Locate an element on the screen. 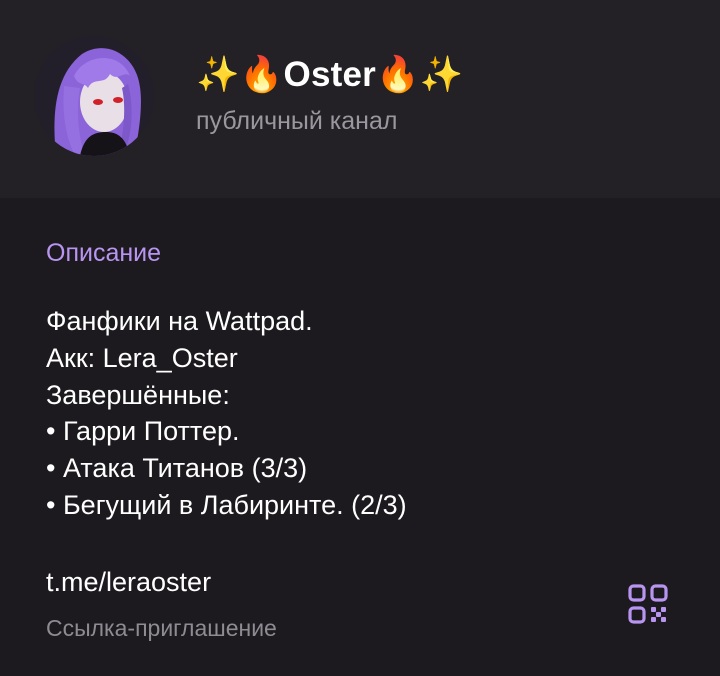  description-line: Акк: Lera_Oster is located at coordinates (142, 357).